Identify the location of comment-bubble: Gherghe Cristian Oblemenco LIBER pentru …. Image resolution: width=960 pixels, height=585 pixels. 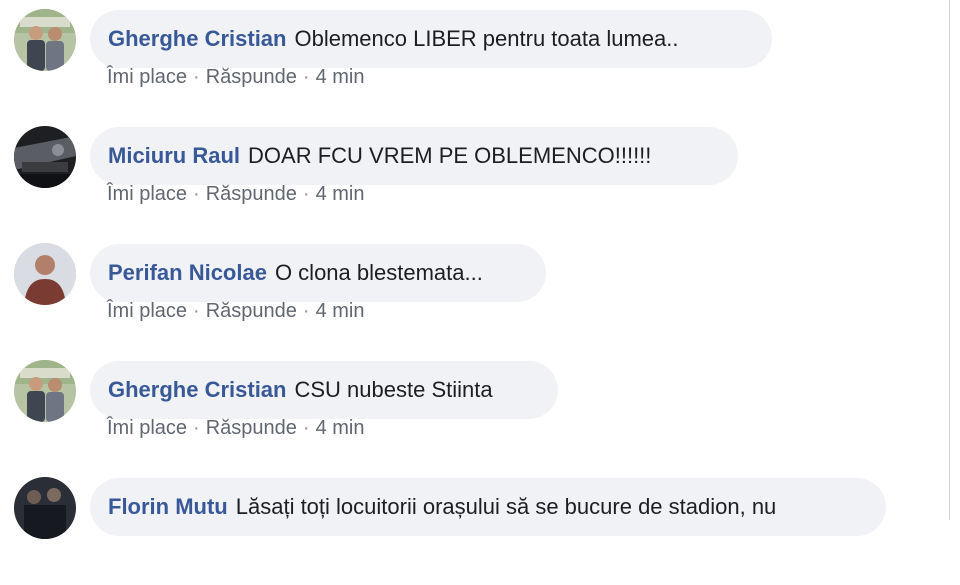
(431, 39).